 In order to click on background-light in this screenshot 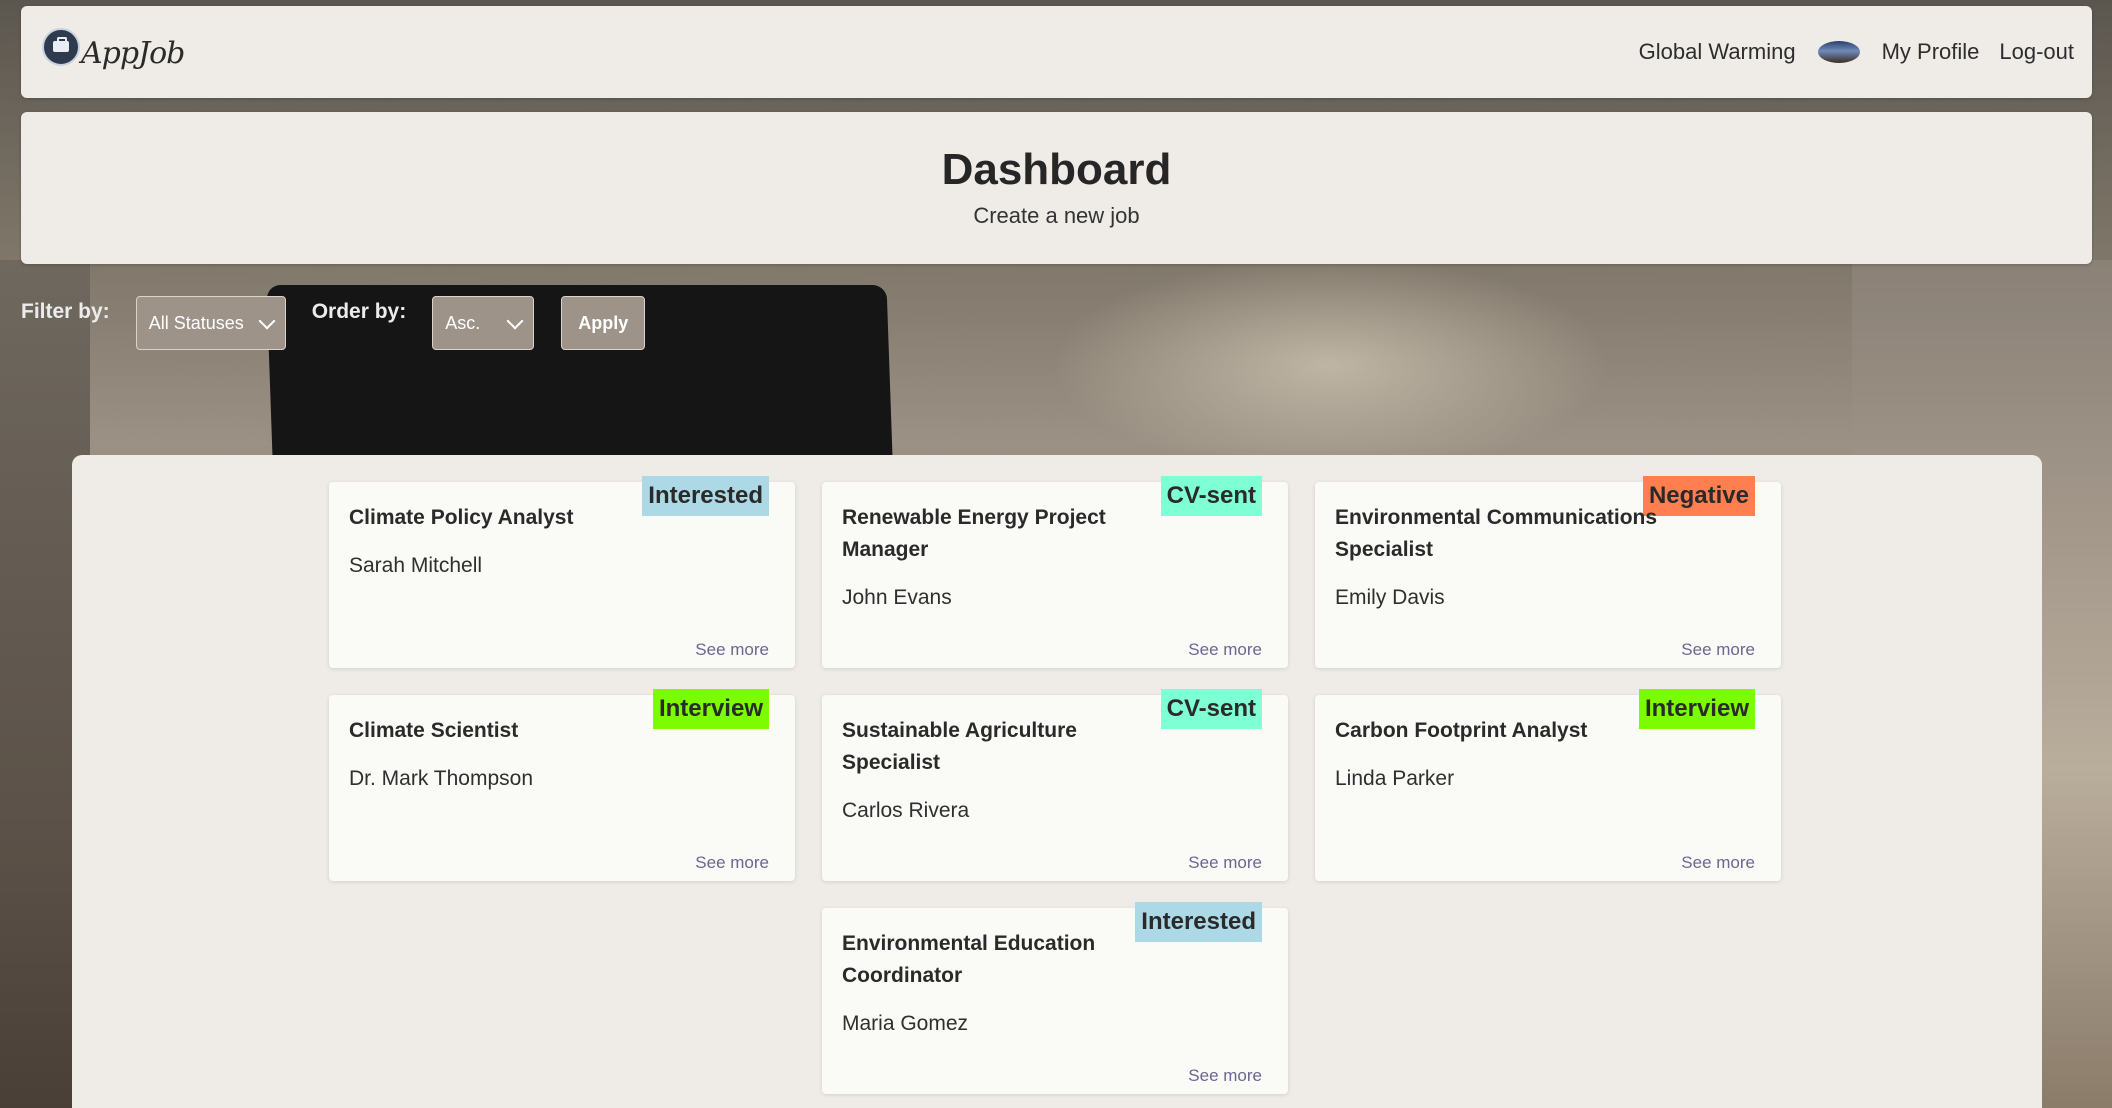, I will do `click(1330, 365)`.